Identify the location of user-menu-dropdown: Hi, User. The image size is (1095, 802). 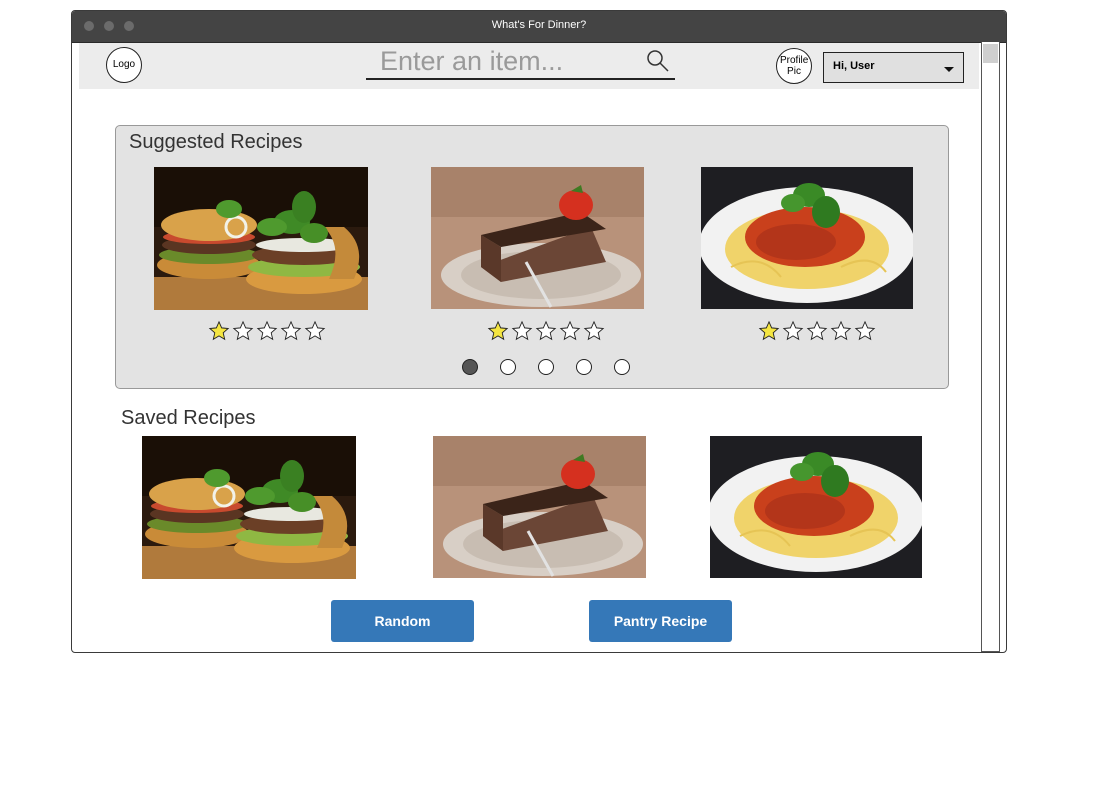
(893, 67).